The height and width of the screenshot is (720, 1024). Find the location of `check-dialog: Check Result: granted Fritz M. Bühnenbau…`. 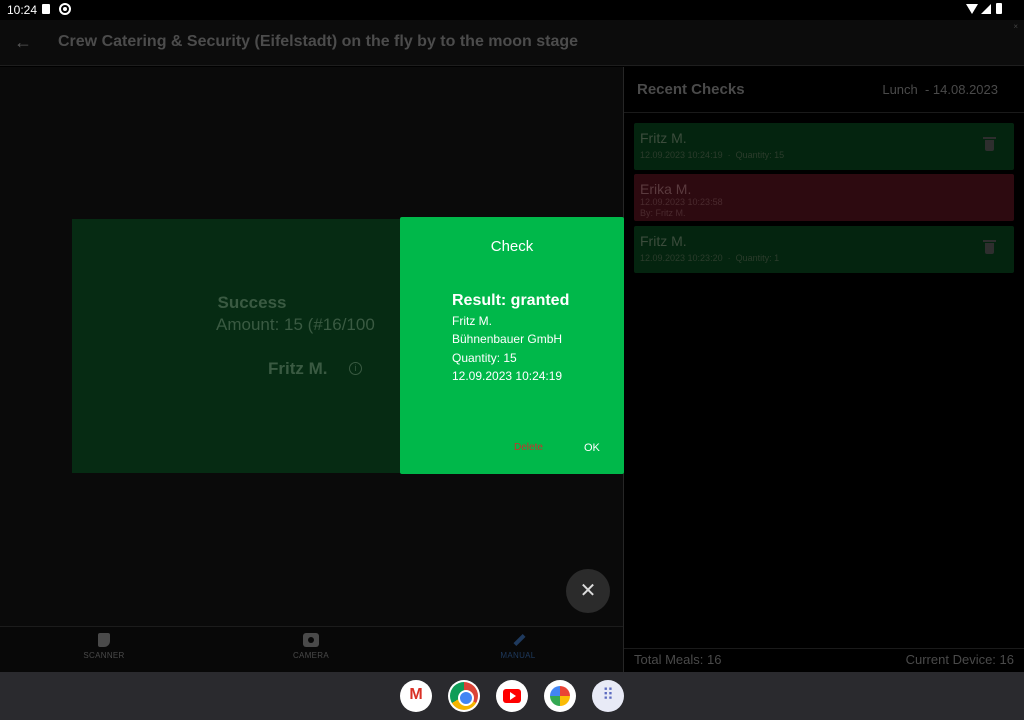

check-dialog: Check Result: granted Fritz M. Bühnenbau… is located at coordinates (512, 345).